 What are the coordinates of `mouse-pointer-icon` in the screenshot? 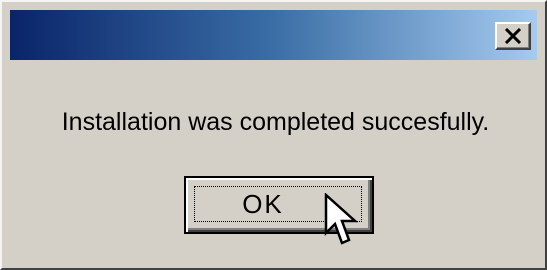 It's located at (341, 219).